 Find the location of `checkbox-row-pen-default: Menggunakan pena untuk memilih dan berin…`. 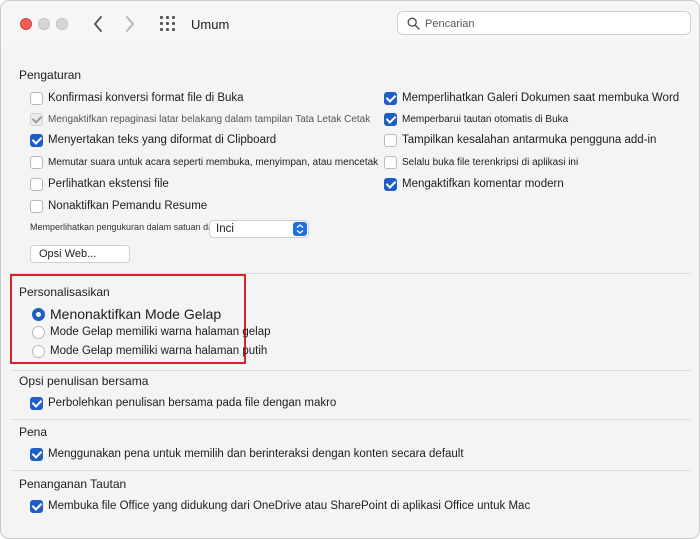

checkbox-row-pen-default: Menggunakan pena untuk memilih dan berin… is located at coordinates (247, 454).